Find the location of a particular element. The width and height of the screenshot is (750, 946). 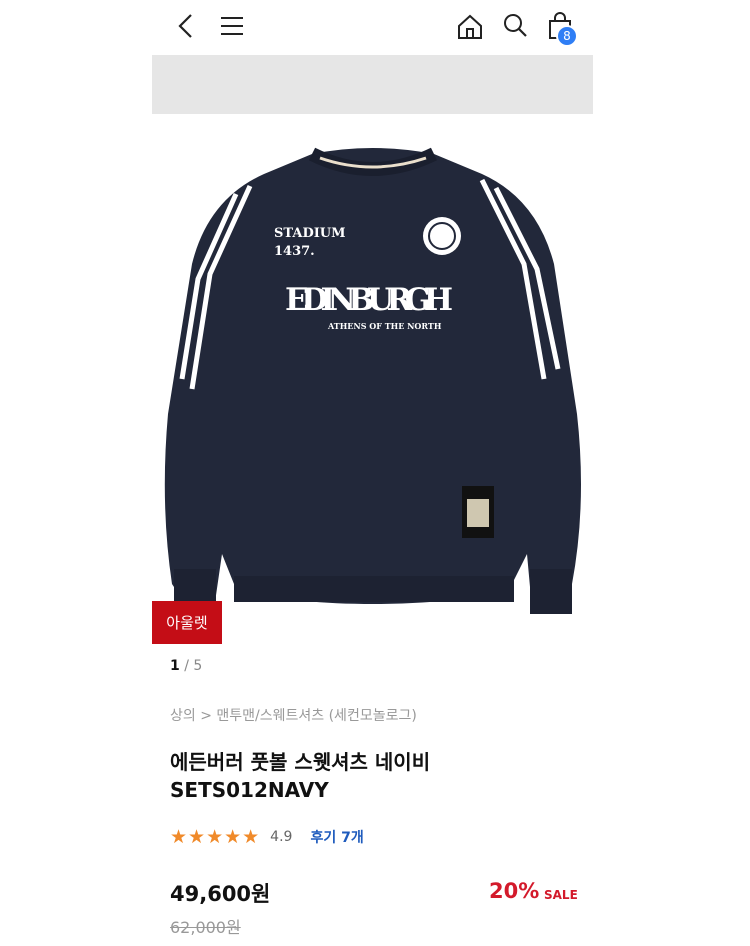

star-rating-icon: ★★★★★ is located at coordinates (215, 837).